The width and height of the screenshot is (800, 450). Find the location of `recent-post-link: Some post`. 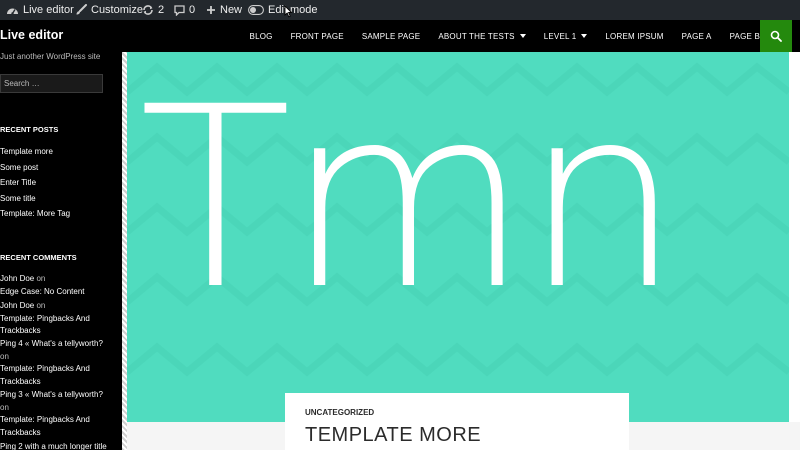

recent-post-link: Some post is located at coordinates (19, 167).